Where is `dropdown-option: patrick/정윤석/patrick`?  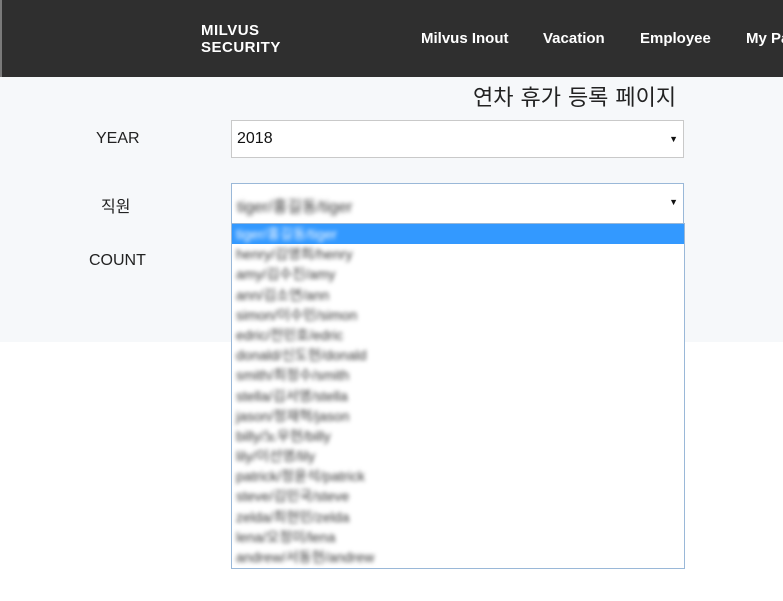 dropdown-option: patrick/정윤석/patrick is located at coordinates (458, 476).